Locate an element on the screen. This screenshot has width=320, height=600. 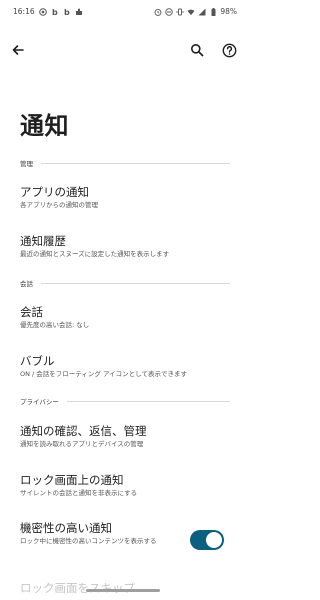
gesture-nav-handle is located at coordinates (123, 590).